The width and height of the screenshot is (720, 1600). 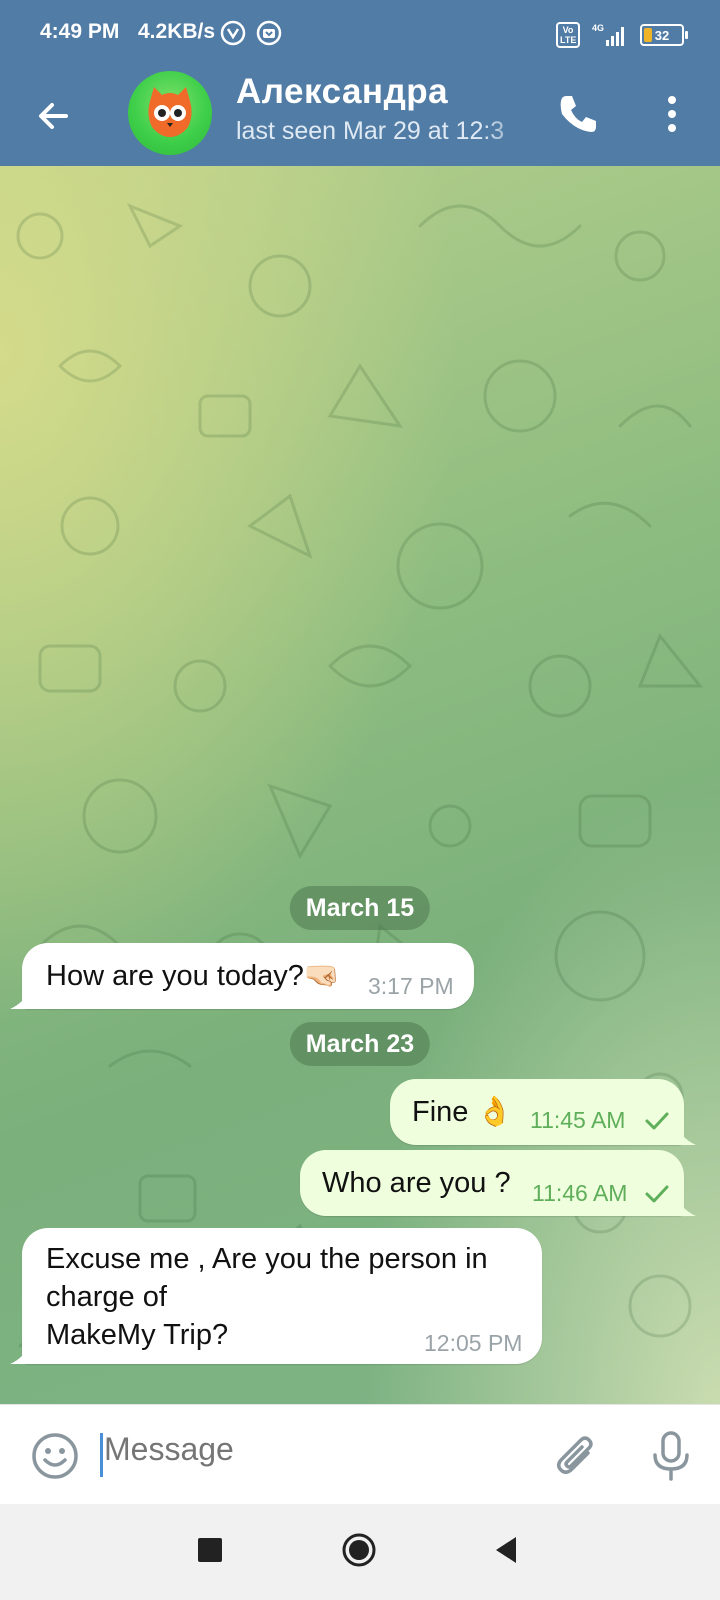 I want to click on microphone-icon, so click(x=671, y=1456).